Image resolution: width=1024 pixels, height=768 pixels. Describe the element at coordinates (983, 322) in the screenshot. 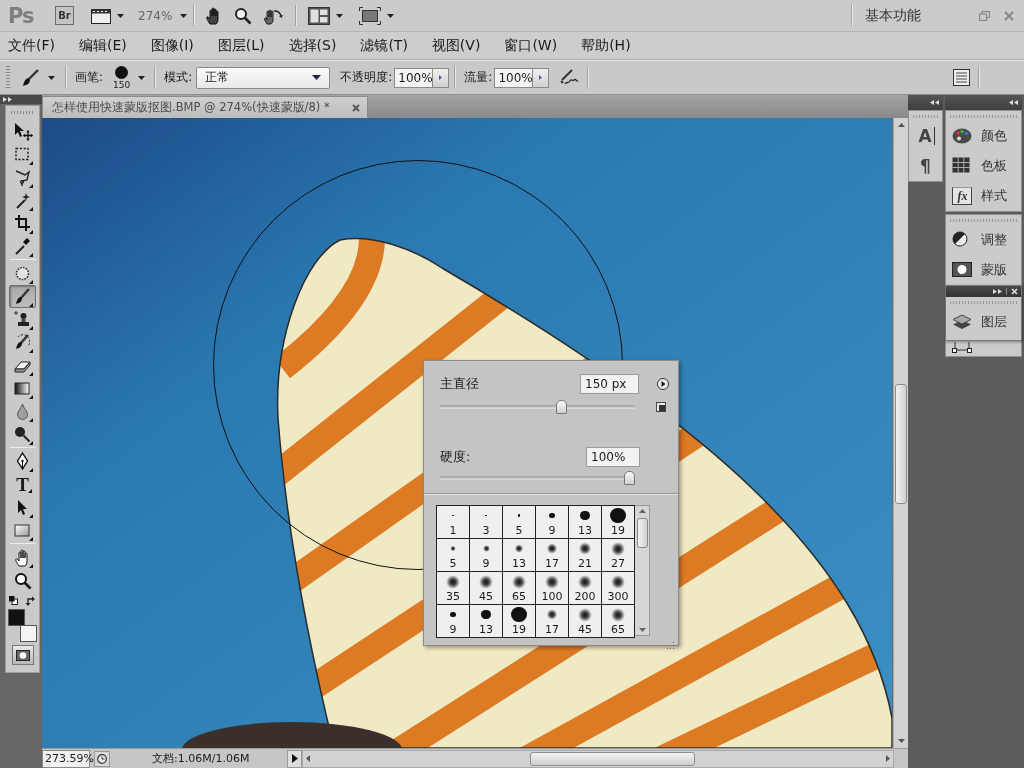

I see `panel-button: 图层` at that location.